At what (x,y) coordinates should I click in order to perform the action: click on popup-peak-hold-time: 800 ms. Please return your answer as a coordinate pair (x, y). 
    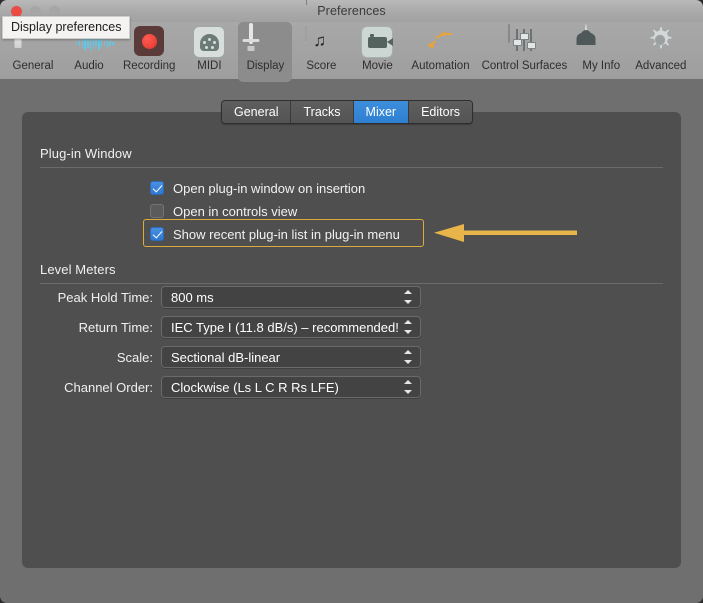
    Looking at the image, I should click on (291, 297).